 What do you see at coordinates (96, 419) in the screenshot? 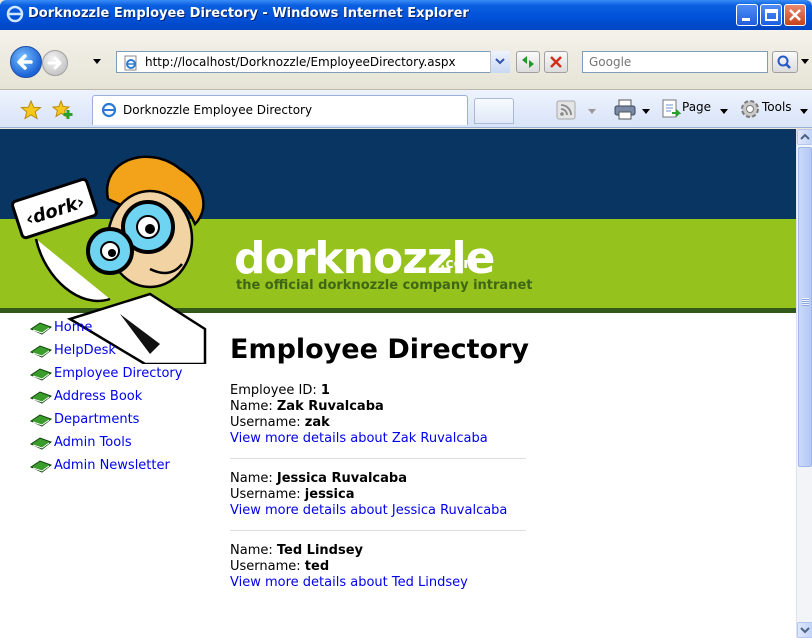
I see `nav-link-departments: Departments` at bounding box center [96, 419].